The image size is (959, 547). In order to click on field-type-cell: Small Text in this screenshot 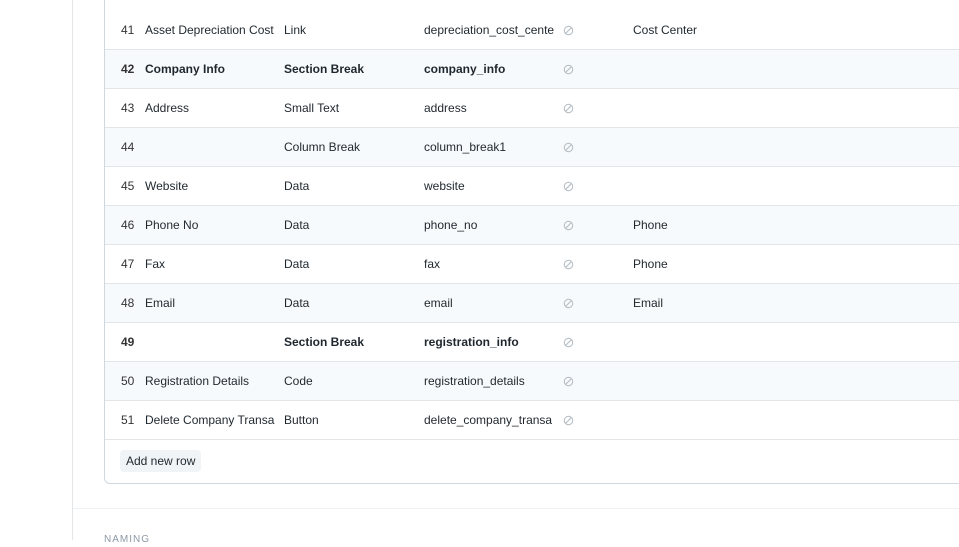, I will do `click(350, 108)`.